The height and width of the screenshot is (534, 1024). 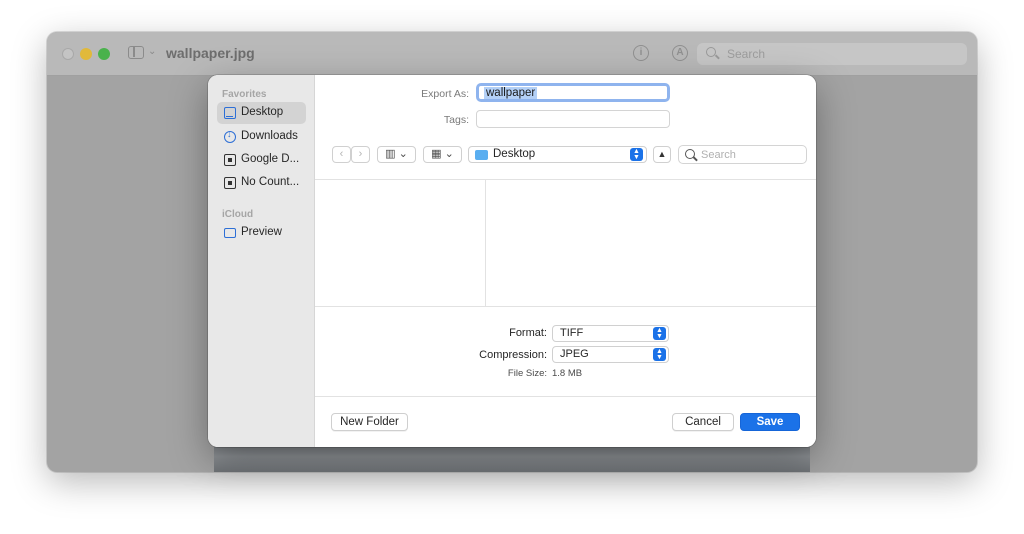 What do you see at coordinates (680, 53) in the screenshot?
I see `markup-icon: A` at bounding box center [680, 53].